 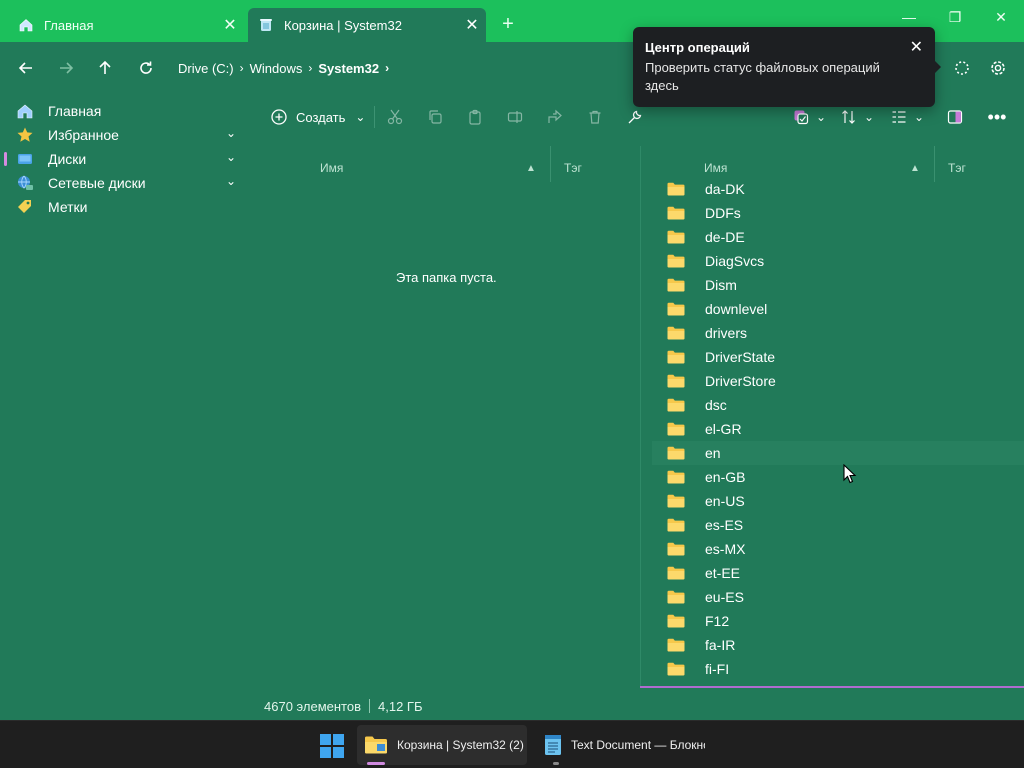 I want to click on sort-button, so click(x=849, y=117).